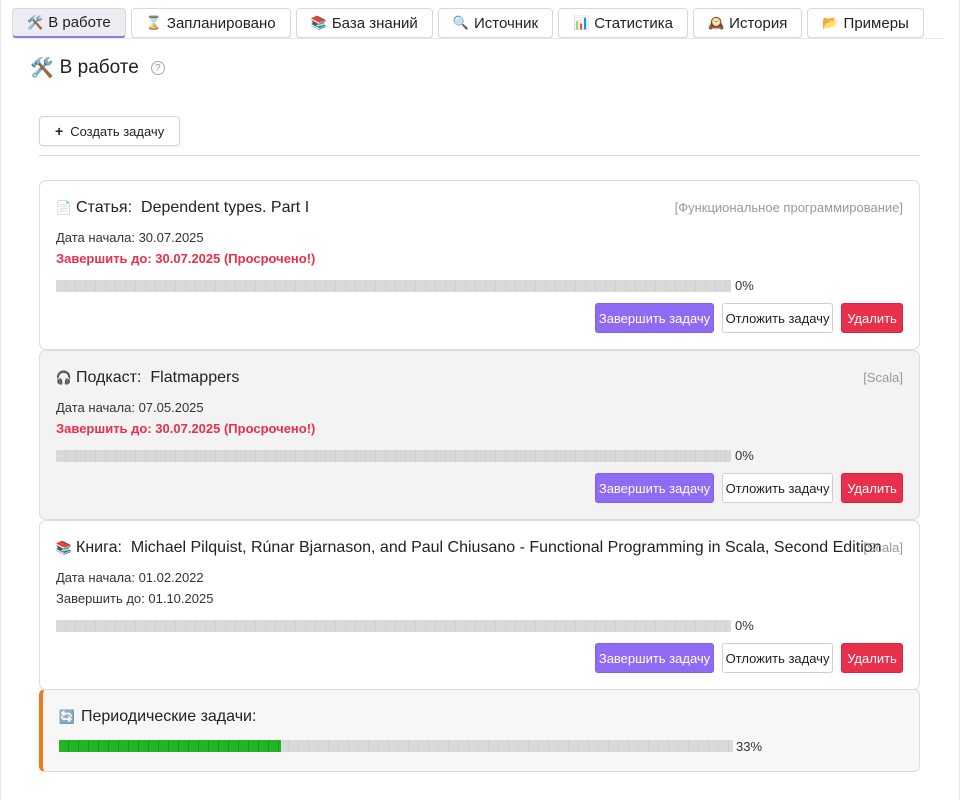 Image resolution: width=960 pixels, height=800 pixels. Describe the element at coordinates (506, 23) in the screenshot. I see `tab-label: Источник` at that location.